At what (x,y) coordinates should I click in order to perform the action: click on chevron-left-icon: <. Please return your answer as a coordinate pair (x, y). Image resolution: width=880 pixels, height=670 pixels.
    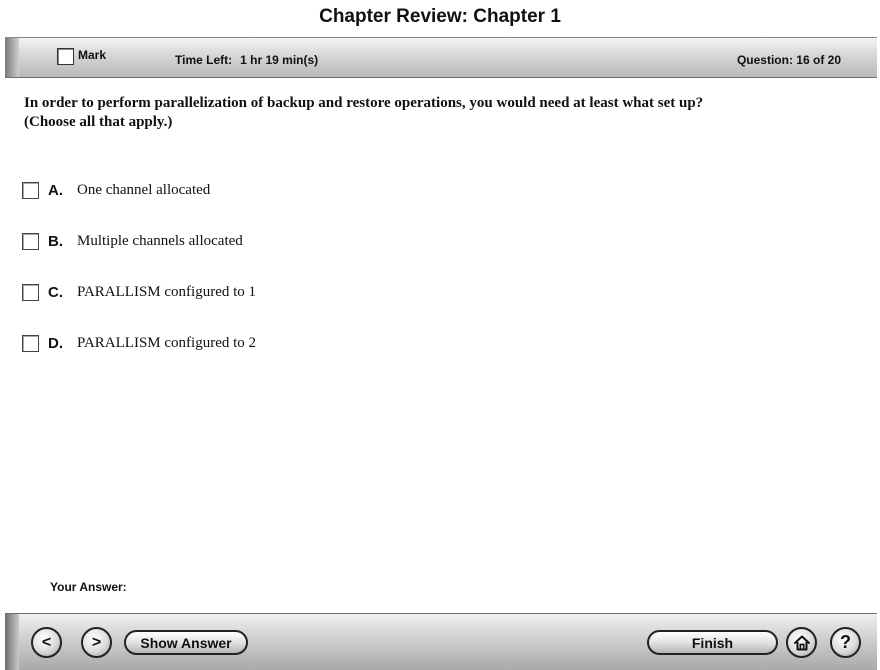
    Looking at the image, I should click on (46, 642).